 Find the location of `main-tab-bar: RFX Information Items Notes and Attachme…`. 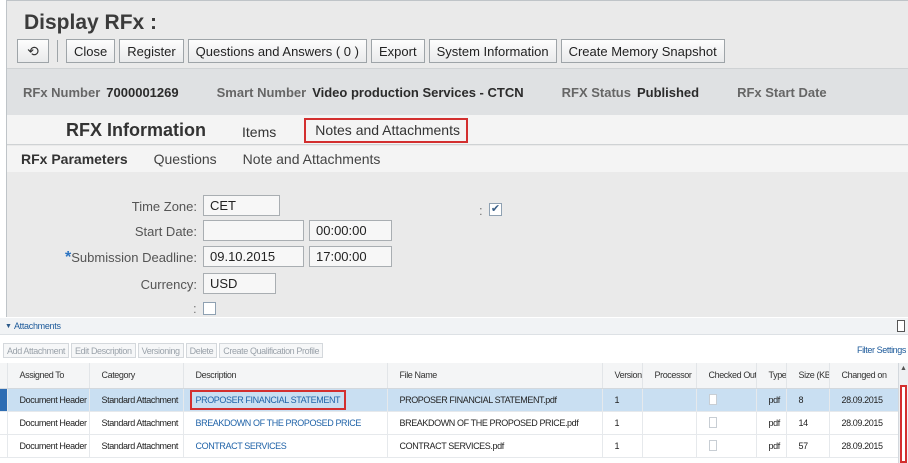

main-tab-bar: RFX Information Items Notes and Attachme… is located at coordinates (457, 130).